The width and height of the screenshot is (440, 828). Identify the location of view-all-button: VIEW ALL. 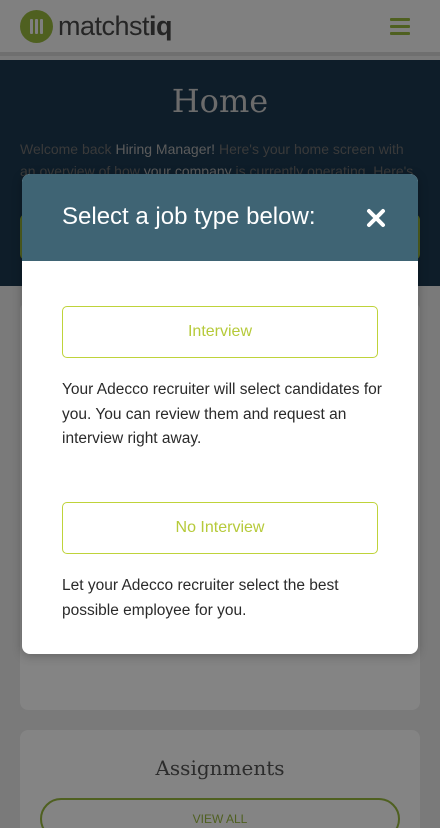
(220, 813).